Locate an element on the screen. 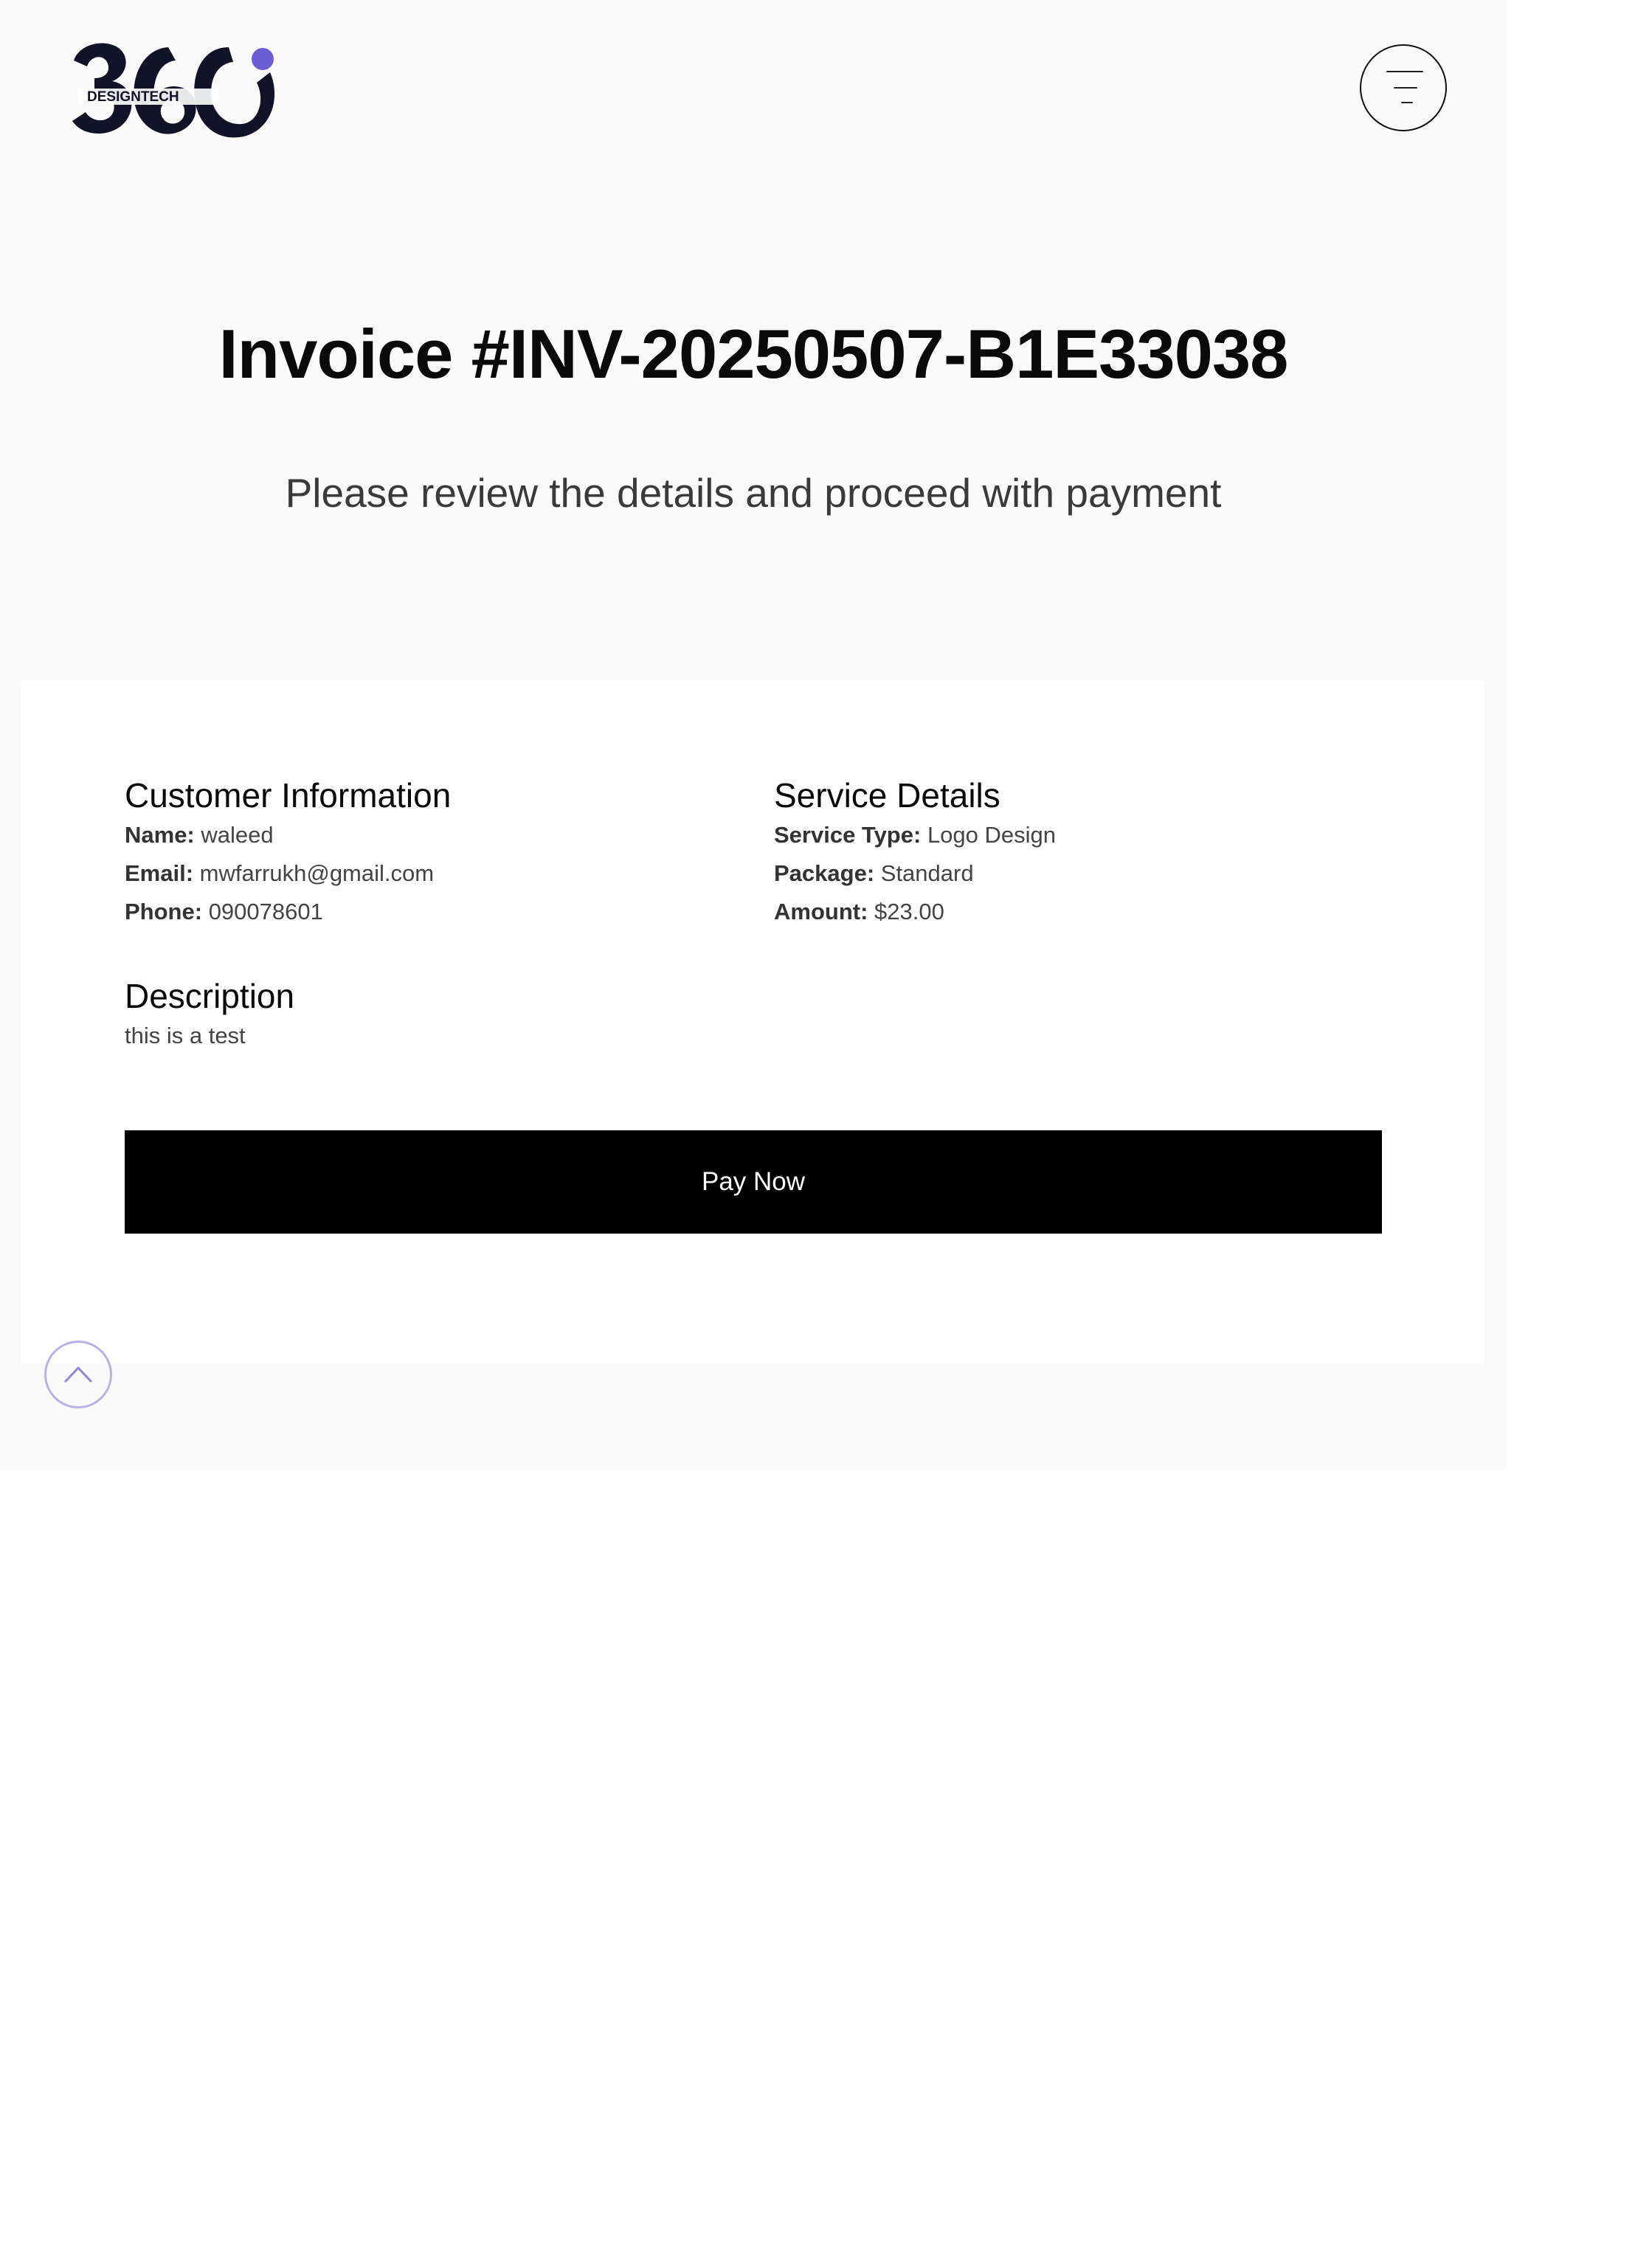 The image size is (1635, 2268). amount-value: $23.00 is located at coordinates (909, 911).